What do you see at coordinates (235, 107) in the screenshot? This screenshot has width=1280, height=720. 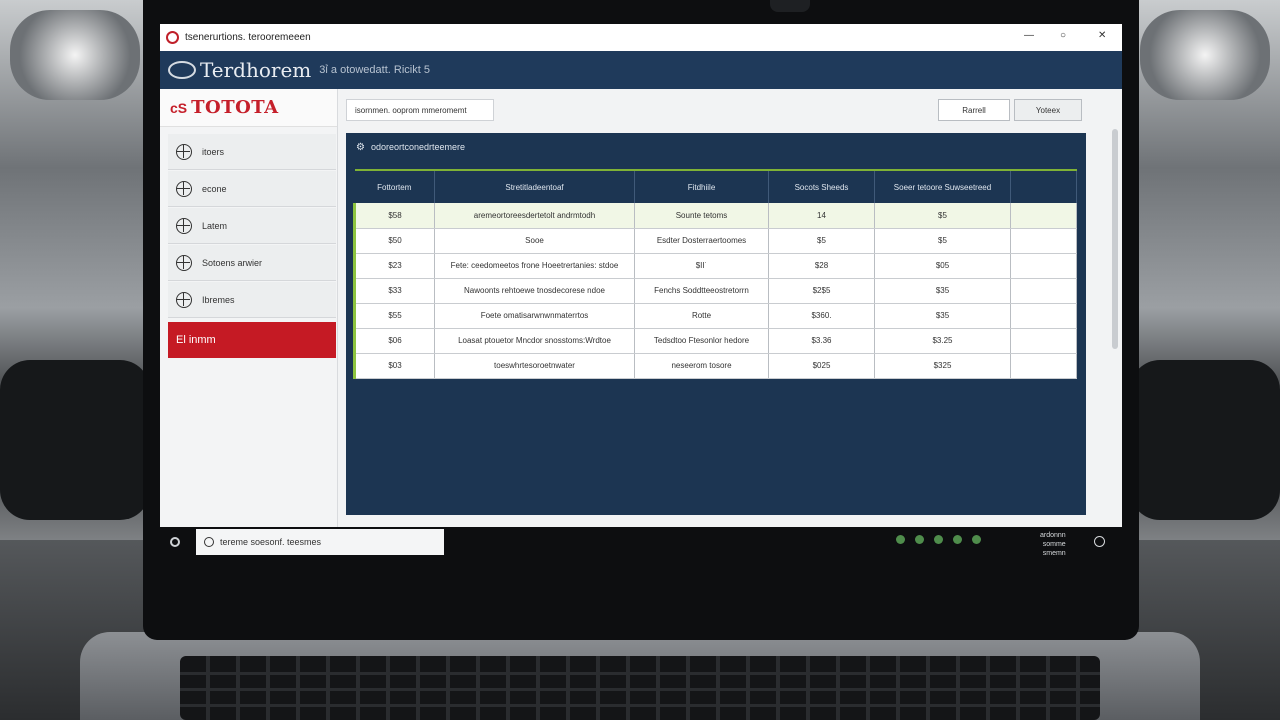 I see `logo-text: TOTOTA` at bounding box center [235, 107].